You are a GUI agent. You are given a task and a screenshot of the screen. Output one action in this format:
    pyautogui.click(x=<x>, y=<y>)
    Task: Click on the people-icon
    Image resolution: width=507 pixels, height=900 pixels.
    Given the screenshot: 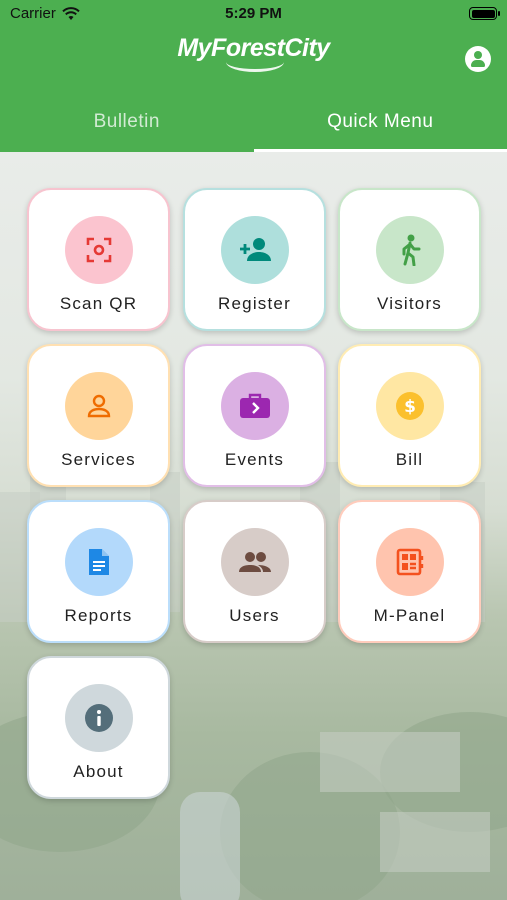 What is the action you would take?
    pyautogui.click(x=255, y=562)
    